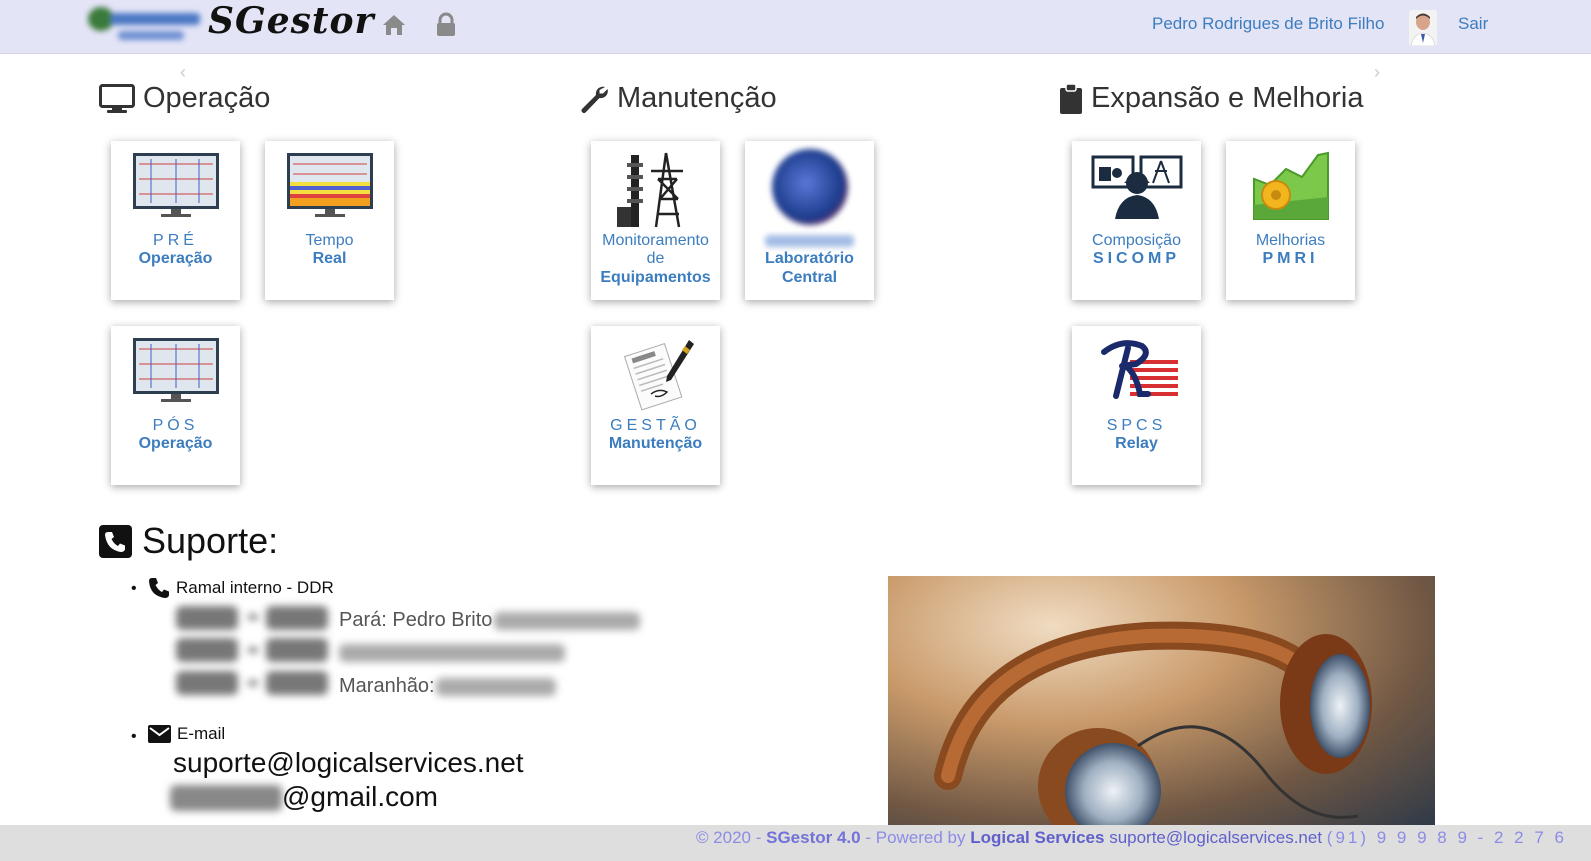  What do you see at coordinates (1268, 24) in the screenshot?
I see `user-name-link: Pedro Rodrigues de Brito Filho` at bounding box center [1268, 24].